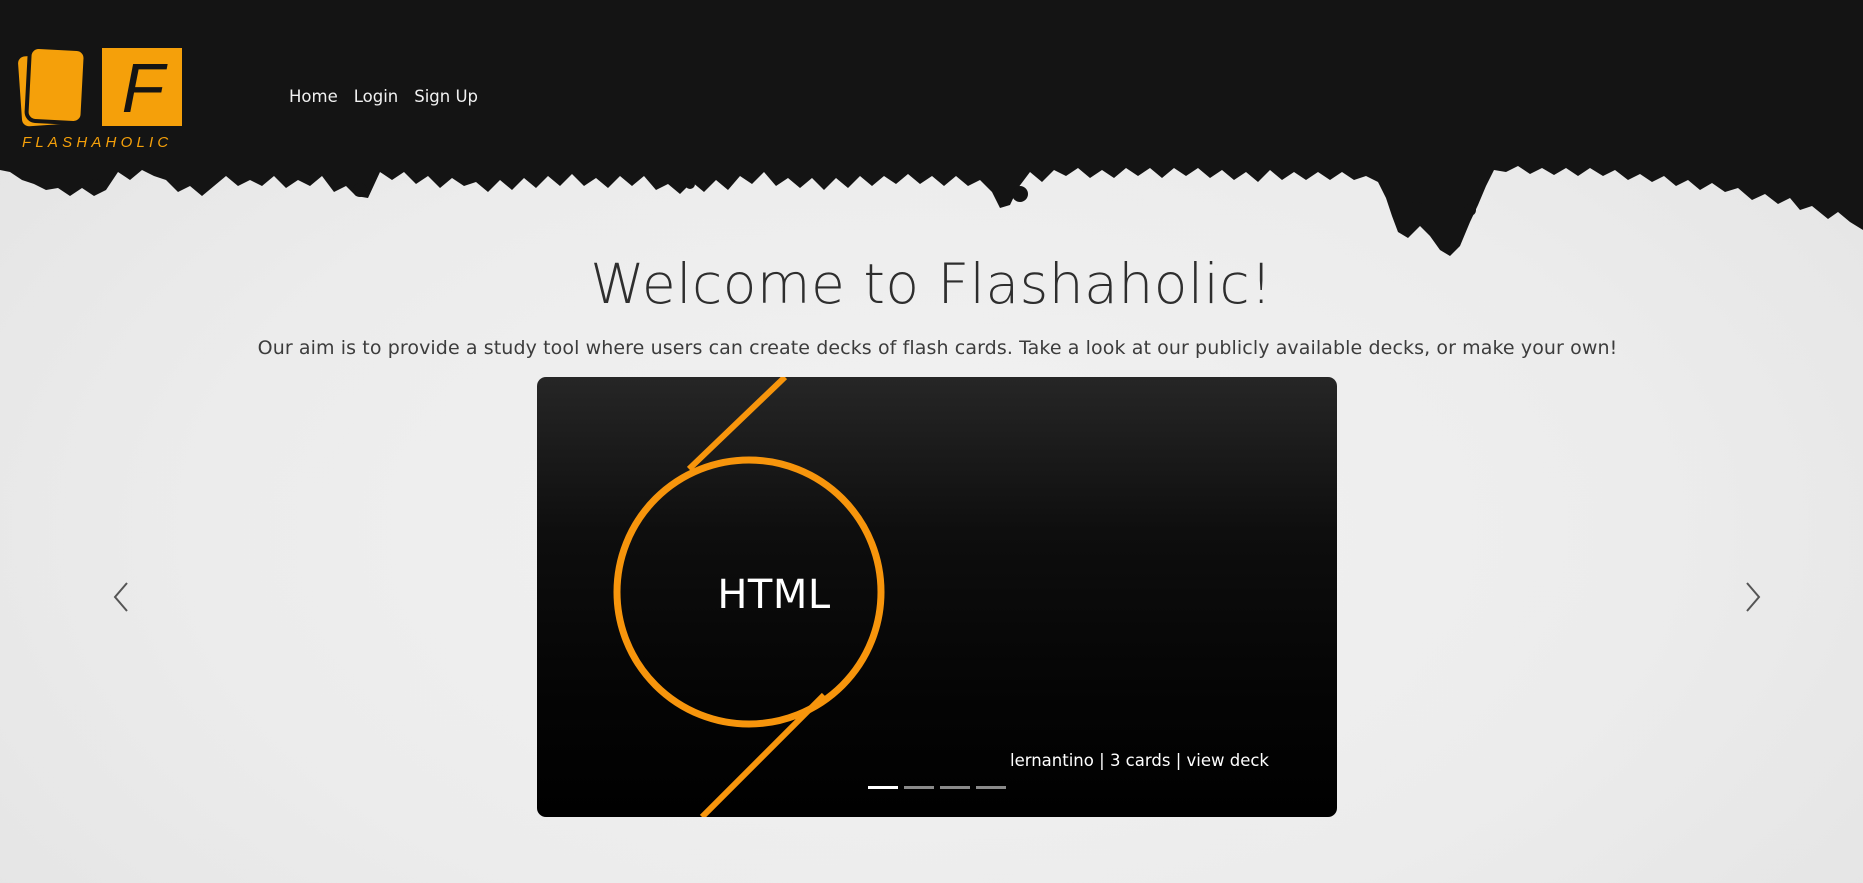 The height and width of the screenshot is (883, 1863). Describe the element at coordinates (937, 787) in the screenshot. I see `carousel-indicators` at that location.